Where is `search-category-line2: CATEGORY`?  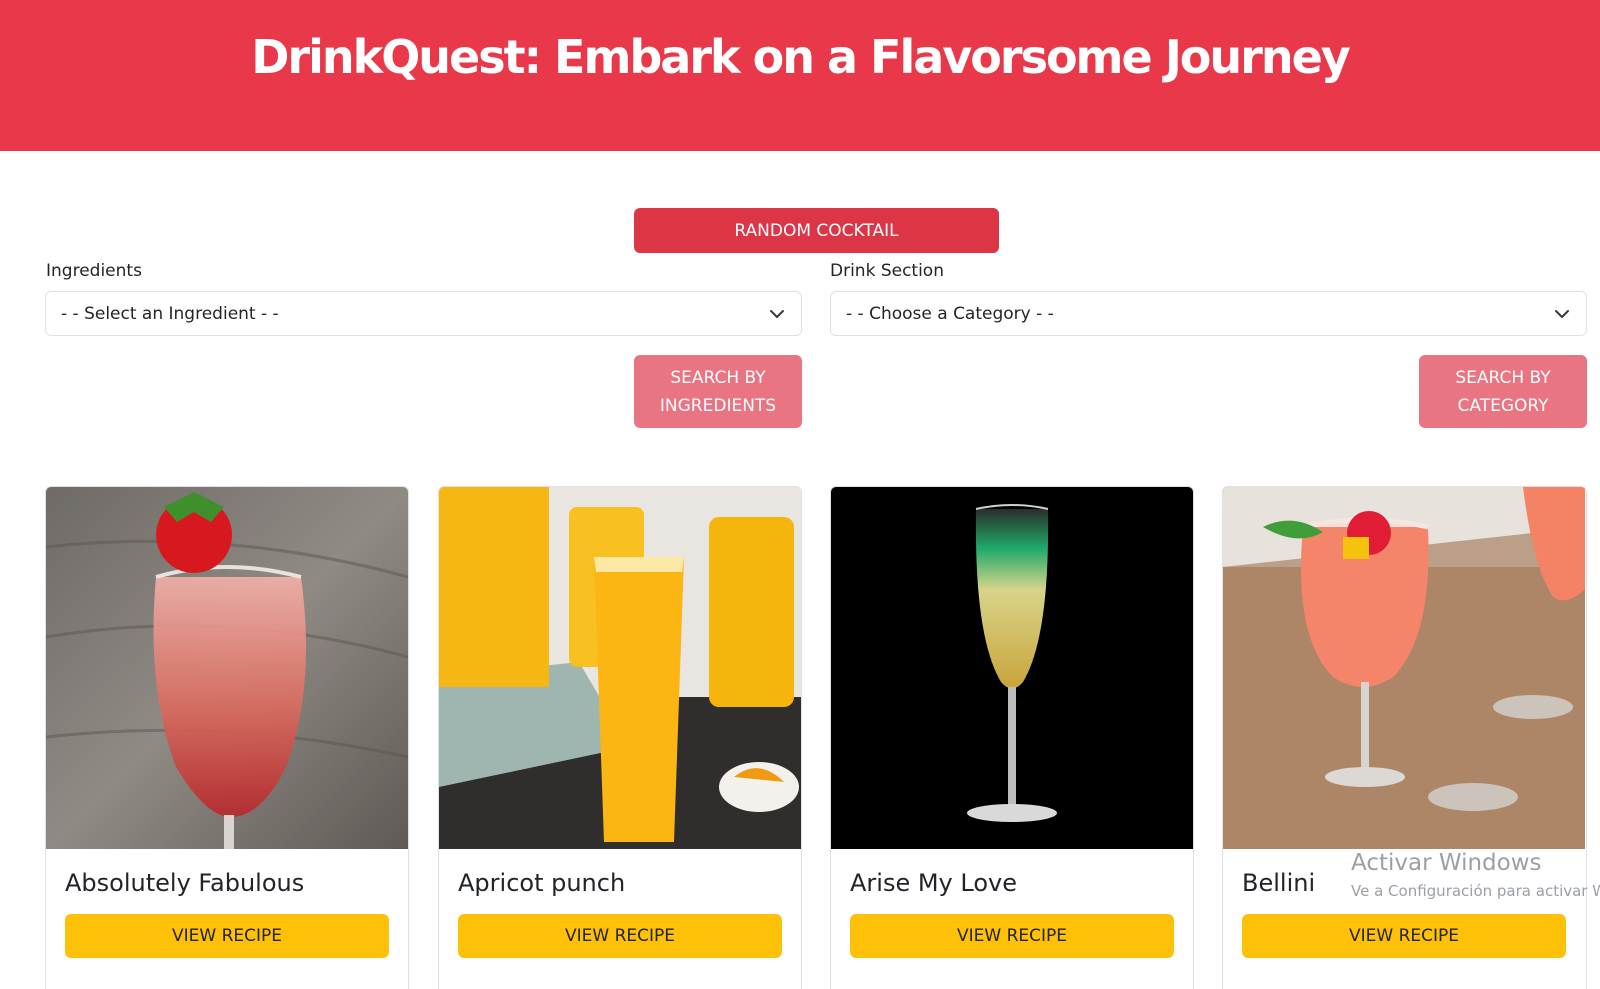
search-category-line2: CATEGORY is located at coordinates (1503, 405).